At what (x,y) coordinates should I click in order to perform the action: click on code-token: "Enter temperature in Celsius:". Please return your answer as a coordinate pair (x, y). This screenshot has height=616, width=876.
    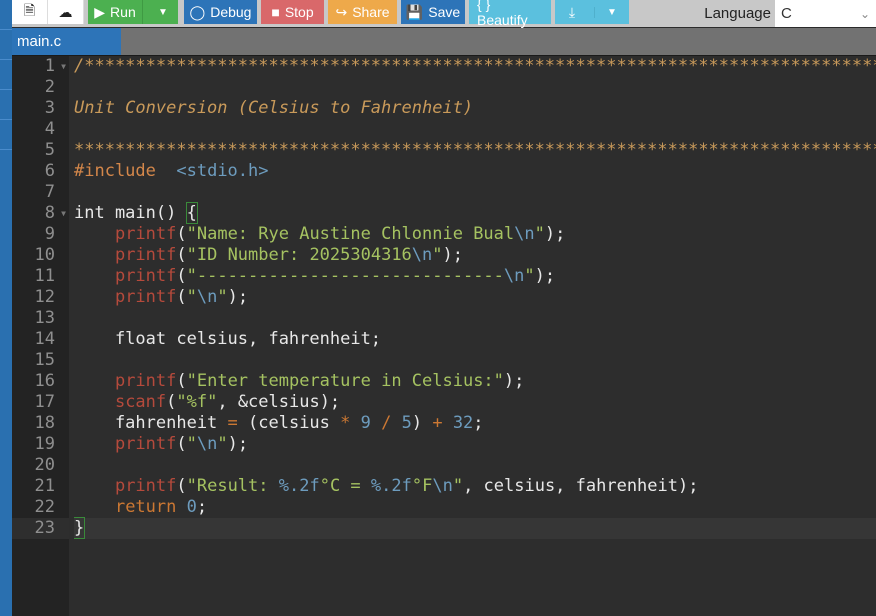
    Looking at the image, I should click on (345, 381).